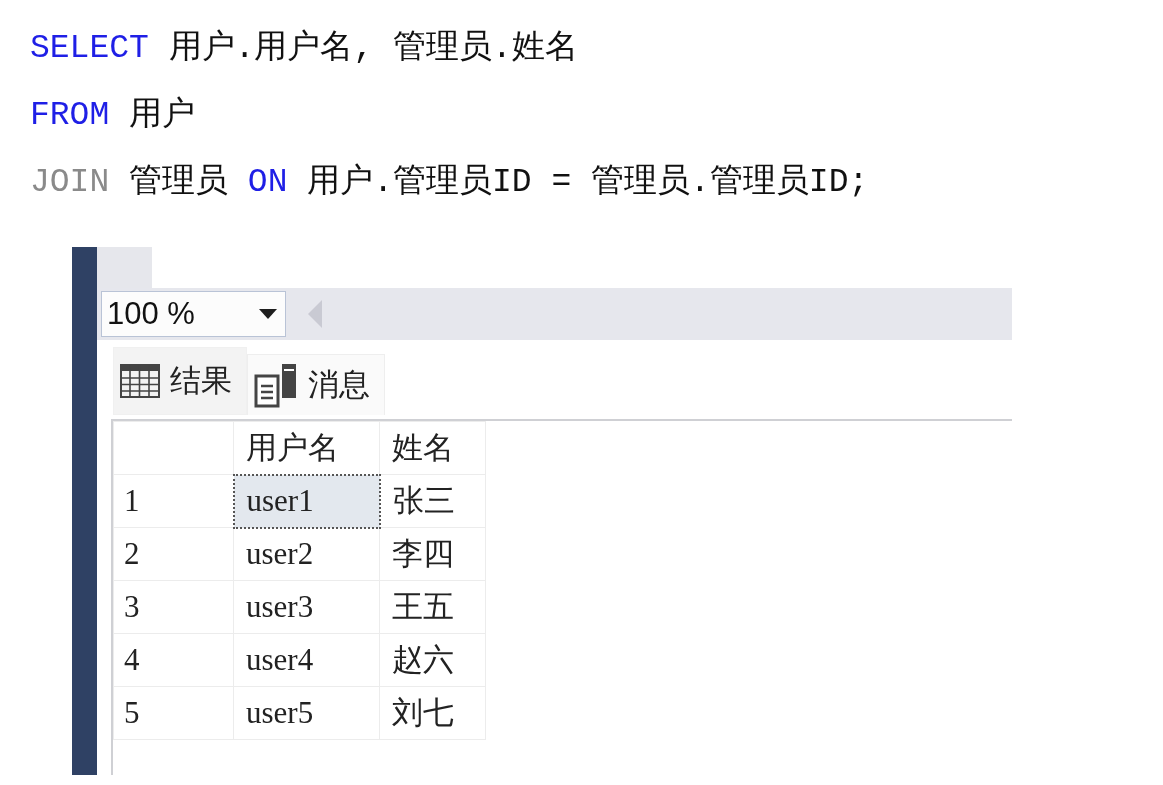 The image size is (1163, 785). What do you see at coordinates (432, 713) in the screenshot?
I see `table-cell: 刘七` at bounding box center [432, 713].